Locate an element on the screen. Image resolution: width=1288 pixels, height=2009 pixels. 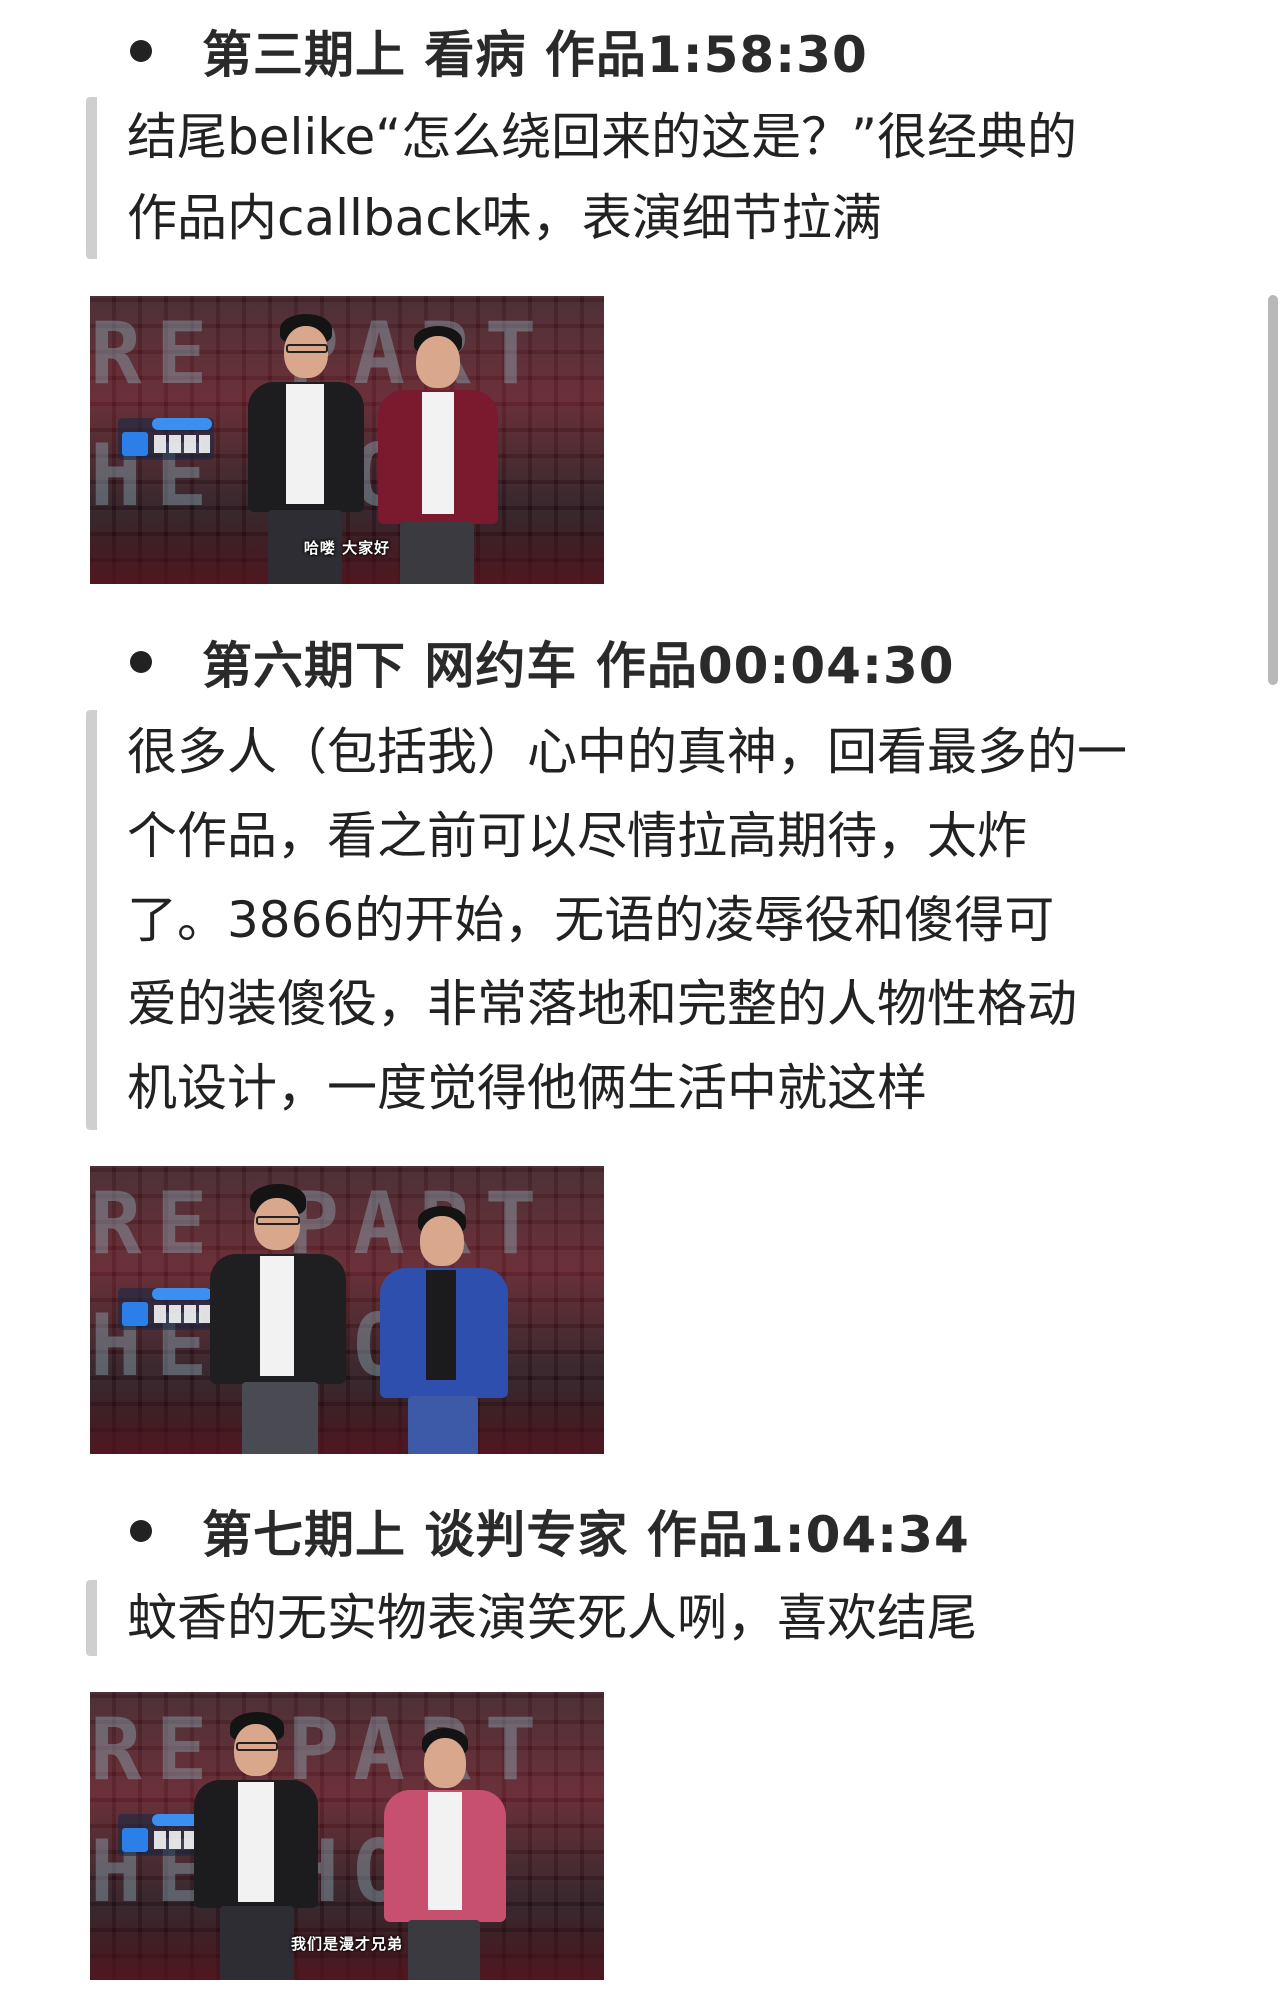
entry-heading-text: 第三期上 看病 作品1:58:30 is located at coordinates (535, 55).